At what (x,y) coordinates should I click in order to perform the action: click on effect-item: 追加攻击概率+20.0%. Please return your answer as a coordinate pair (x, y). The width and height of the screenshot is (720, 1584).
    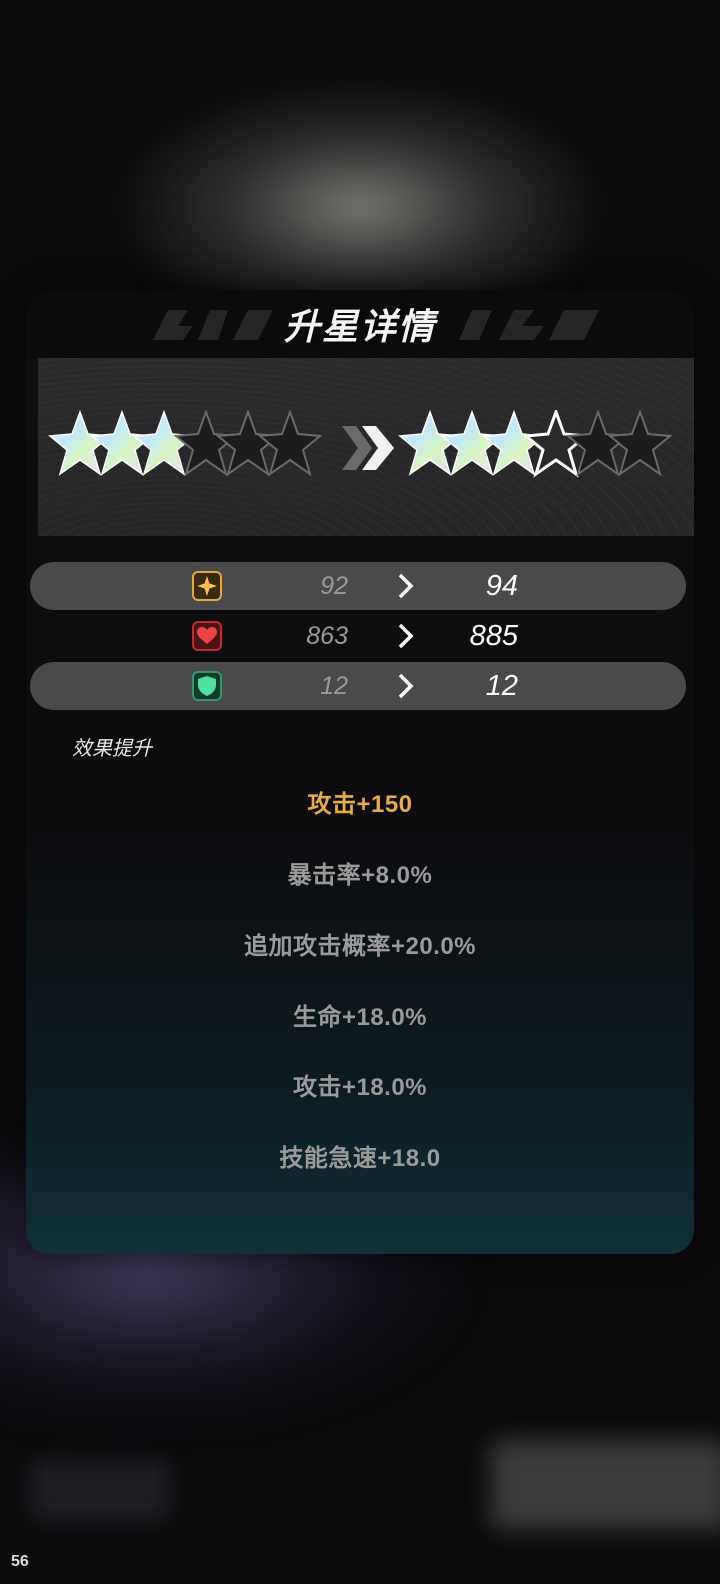
    Looking at the image, I should click on (360, 946).